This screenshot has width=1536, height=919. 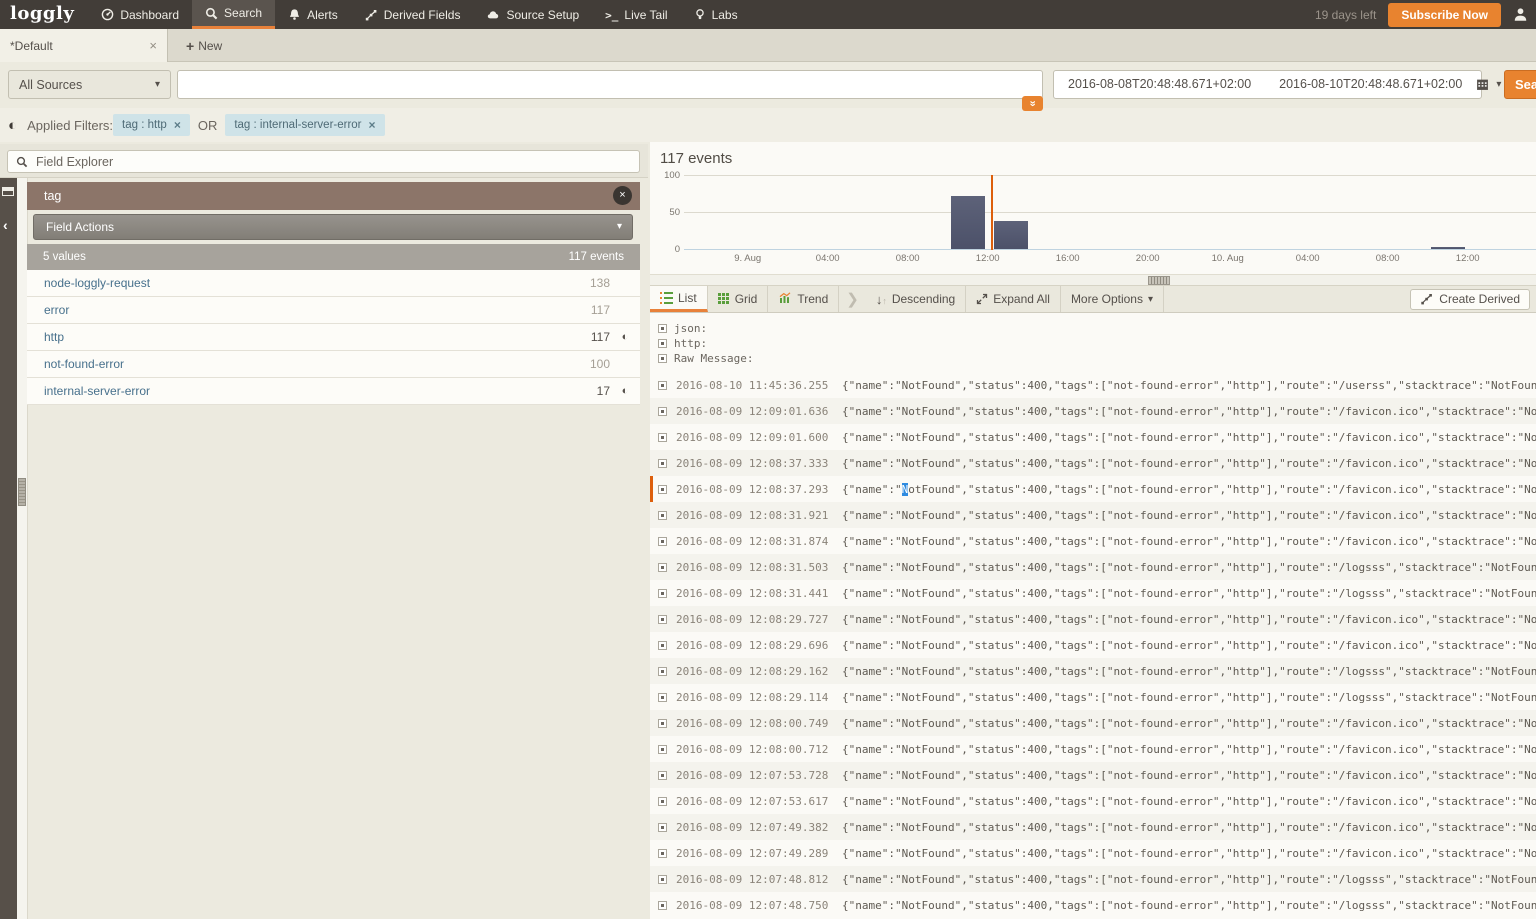 What do you see at coordinates (140, 14) in the screenshot?
I see `nav-item-dashboard: Dashboard` at bounding box center [140, 14].